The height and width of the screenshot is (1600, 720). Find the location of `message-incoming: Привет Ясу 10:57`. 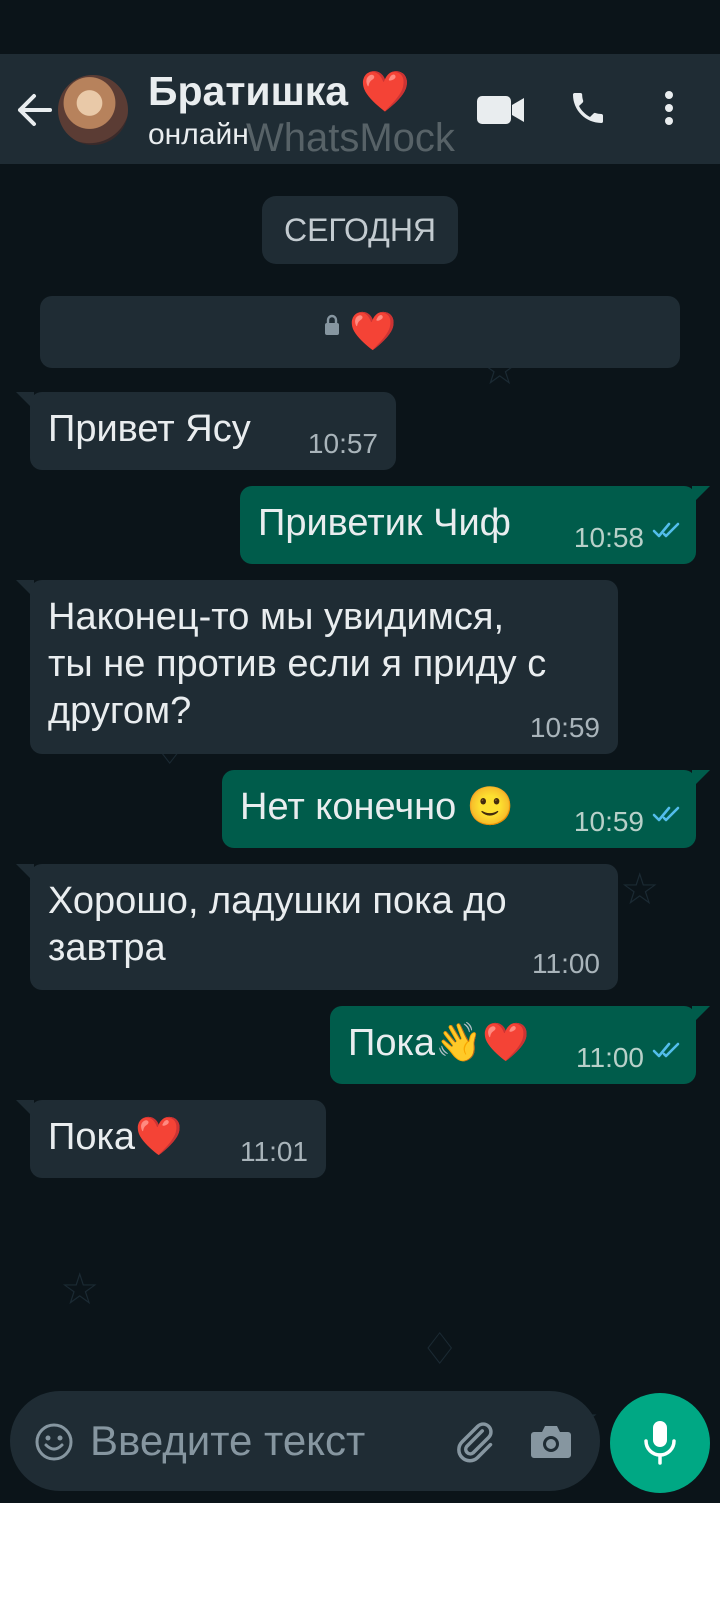

message-incoming: Привет Ясу 10:57 is located at coordinates (206, 431).